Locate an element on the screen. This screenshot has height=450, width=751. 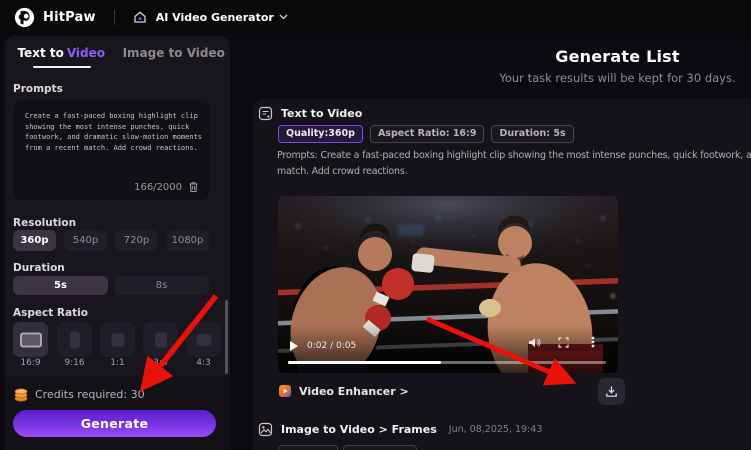
badge-quality: Quality:360p is located at coordinates (320, 134).